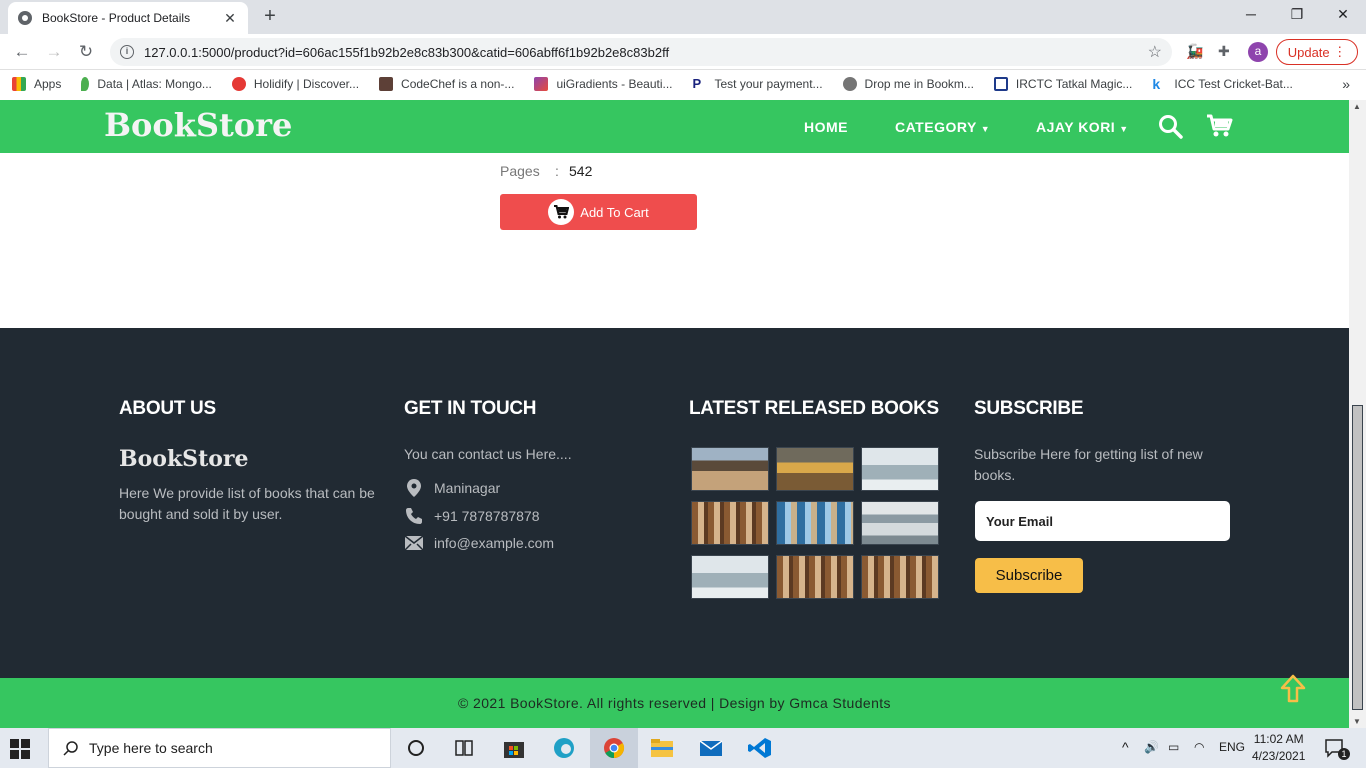 This screenshot has height=768, width=1366. Describe the element at coordinates (541, 84) in the screenshot. I see `uigradients-icon` at that location.